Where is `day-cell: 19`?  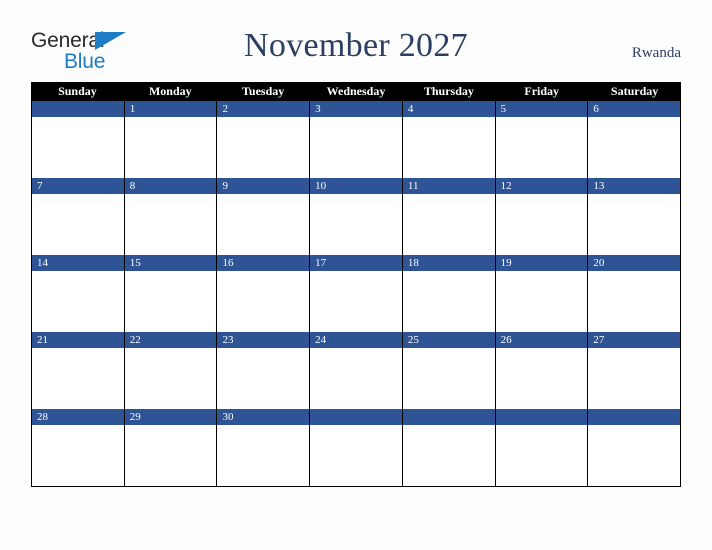
day-cell: 19 is located at coordinates (542, 293).